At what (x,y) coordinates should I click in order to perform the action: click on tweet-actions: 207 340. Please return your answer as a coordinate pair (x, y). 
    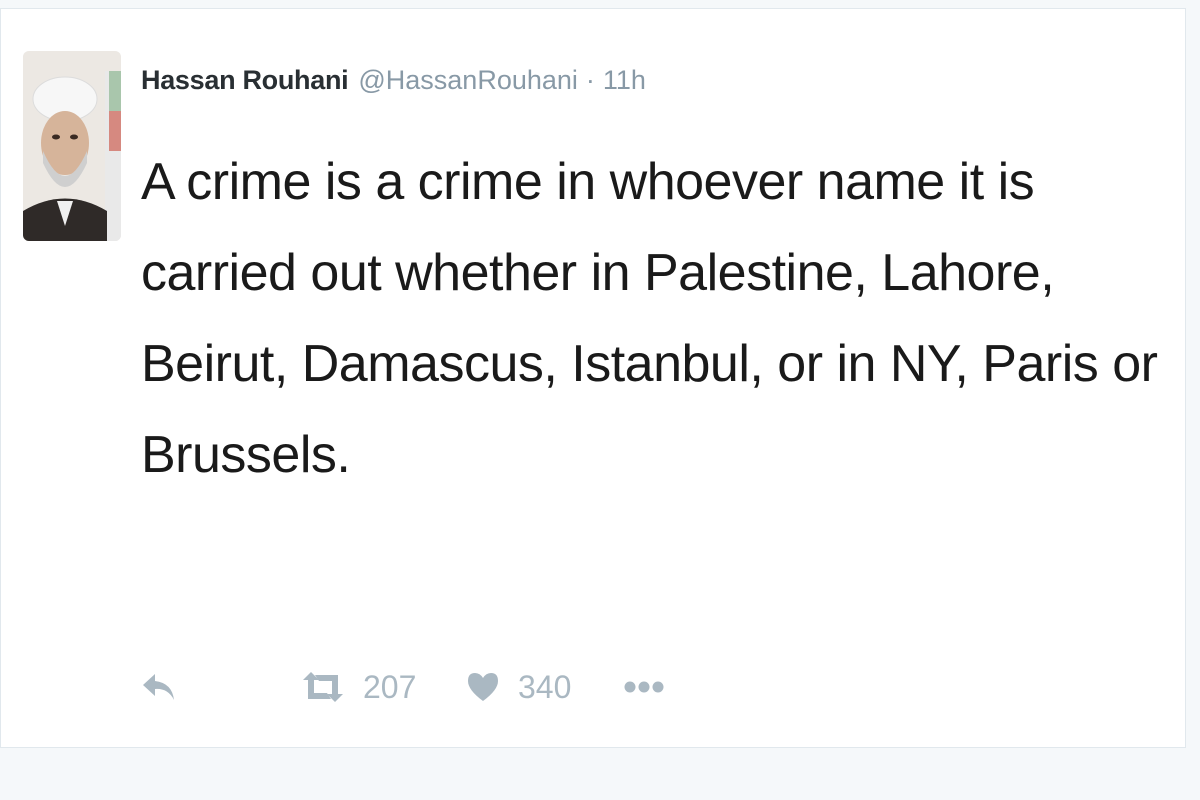
    Looking at the image, I should click on (402, 687).